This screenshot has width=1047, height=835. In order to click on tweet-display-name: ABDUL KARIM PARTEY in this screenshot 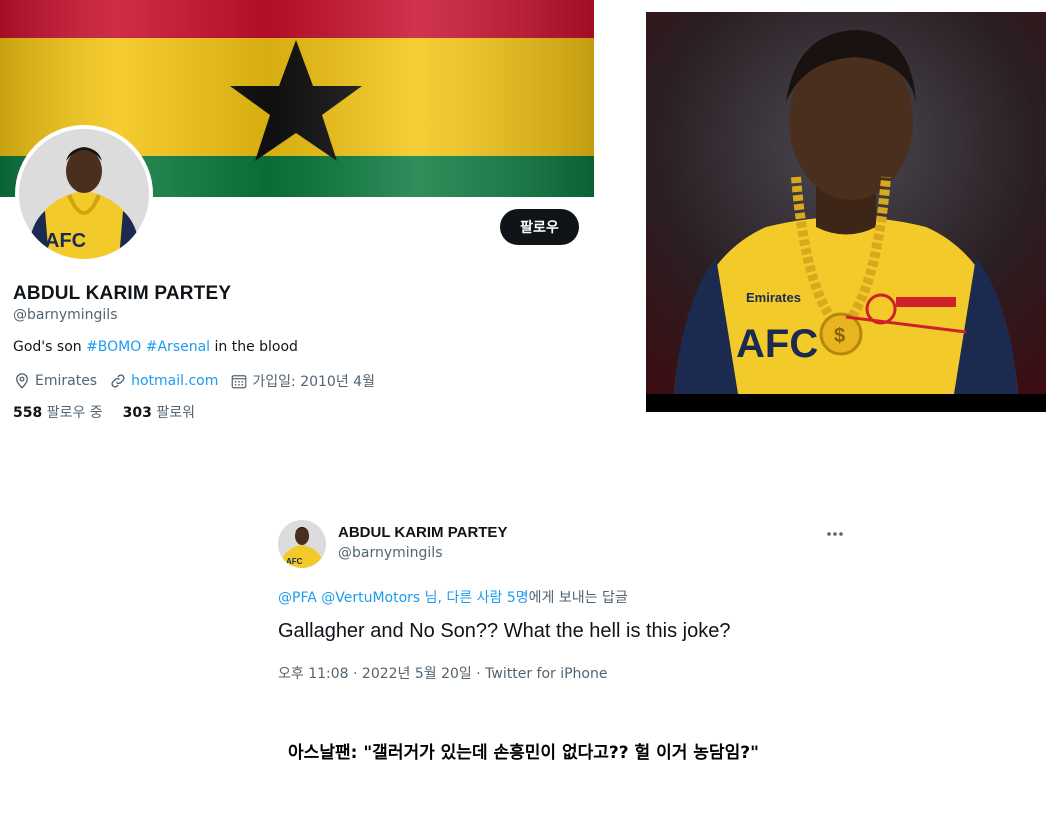, I will do `click(422, 532)`.